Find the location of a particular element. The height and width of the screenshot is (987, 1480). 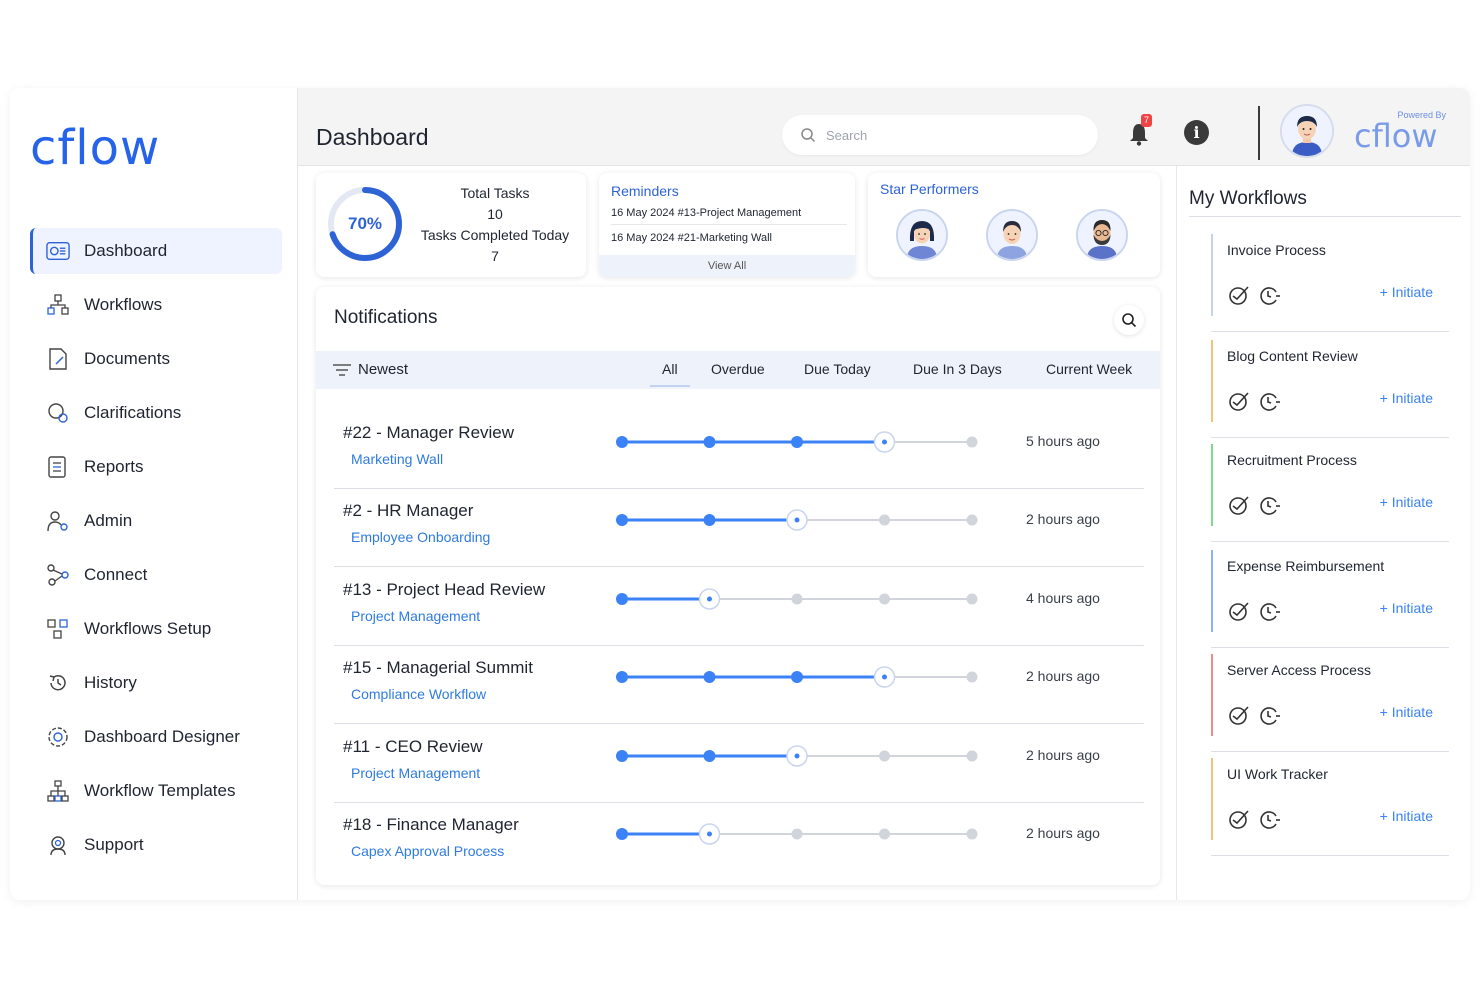

sidebar-item-dashboard-designer: Dashboard Designer is located at coordinates (156, 737).